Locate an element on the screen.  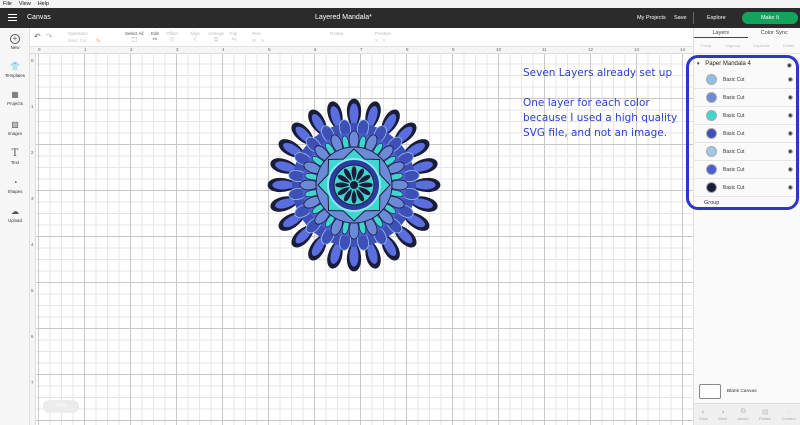
group-name: Paper Mandala 4 is located at coordinates (728, 64).